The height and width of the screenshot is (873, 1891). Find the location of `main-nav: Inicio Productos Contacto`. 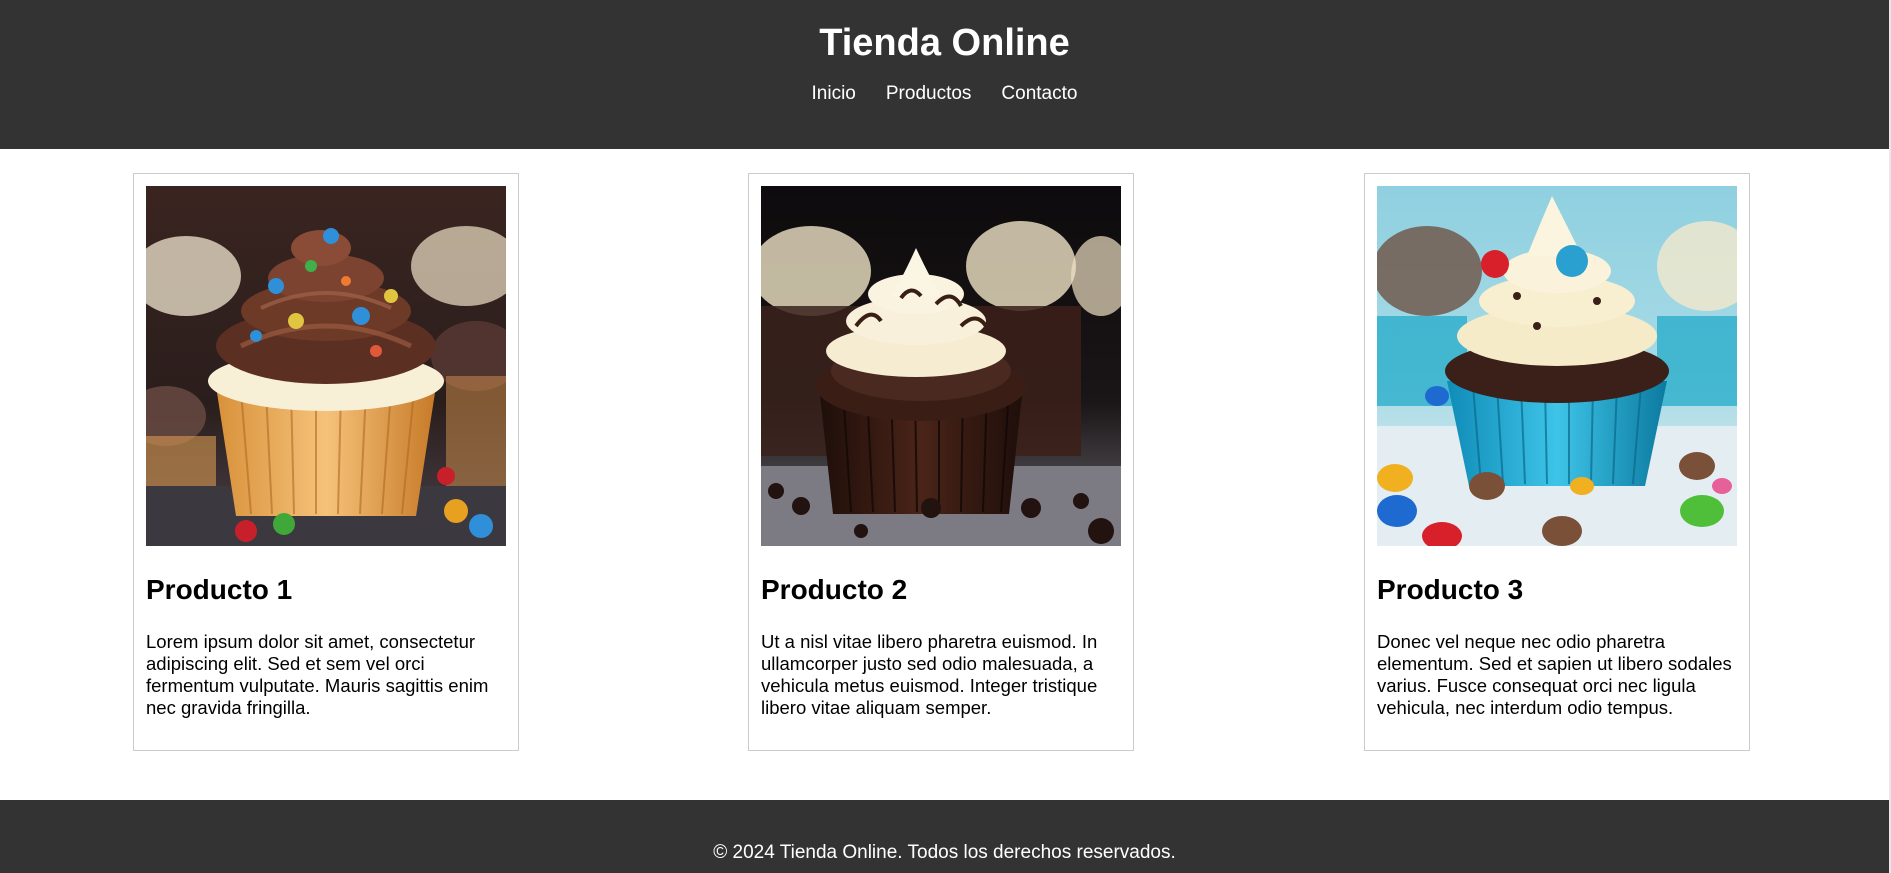

main-nav: Inicio Productos Contacto is located at coordinates (944, 94).